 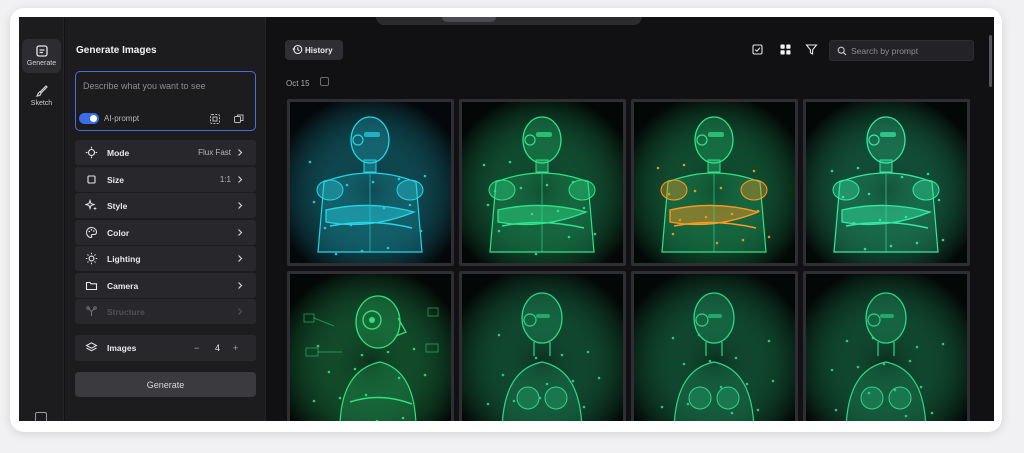 What do you see at coordinates (122, 348) in the screenshot?
I see `images-label: Images` at bounding box center [122, 348].